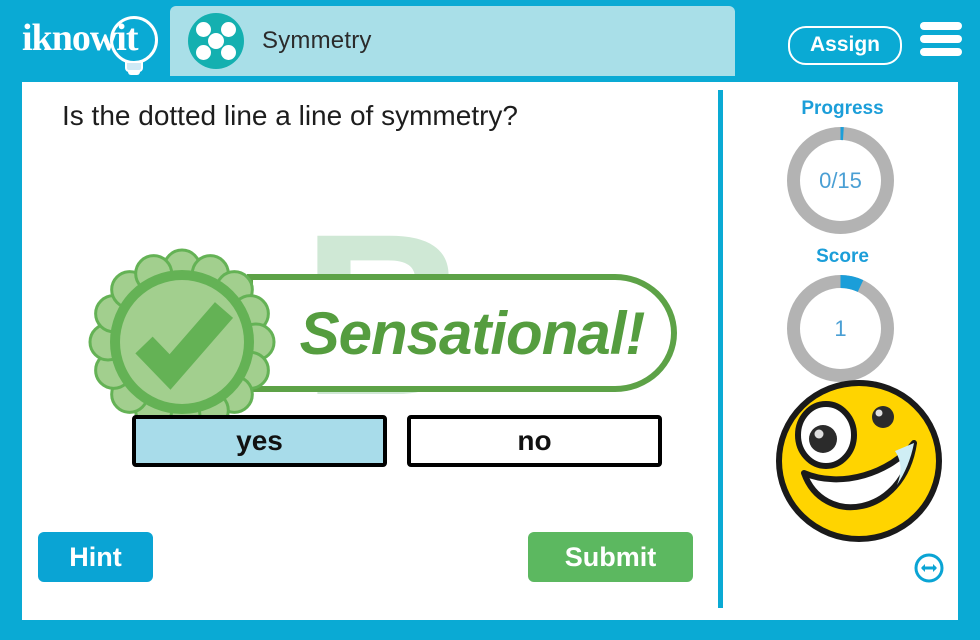 This screenshot has height=640, width=980. I want to click on five-dot-circle-icon, so click(216, 41).